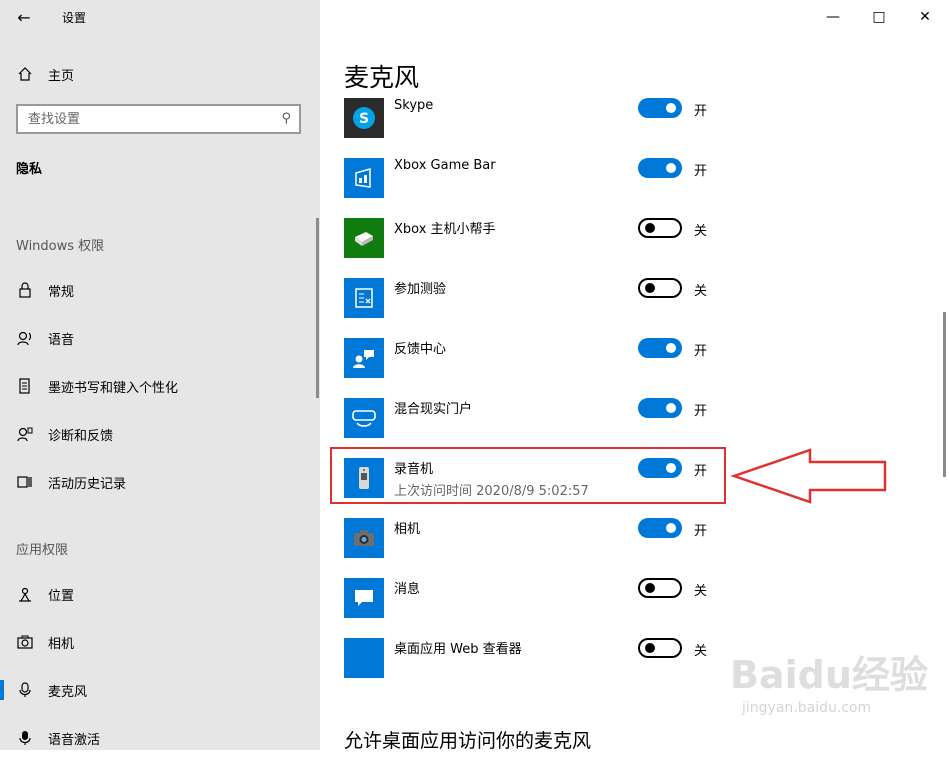 The width and height of the screenshot is (949, 758). Describe the element at coordinates (554, 126) in the screenshot. I see `app-row-skype: S Skype 开` at that location.